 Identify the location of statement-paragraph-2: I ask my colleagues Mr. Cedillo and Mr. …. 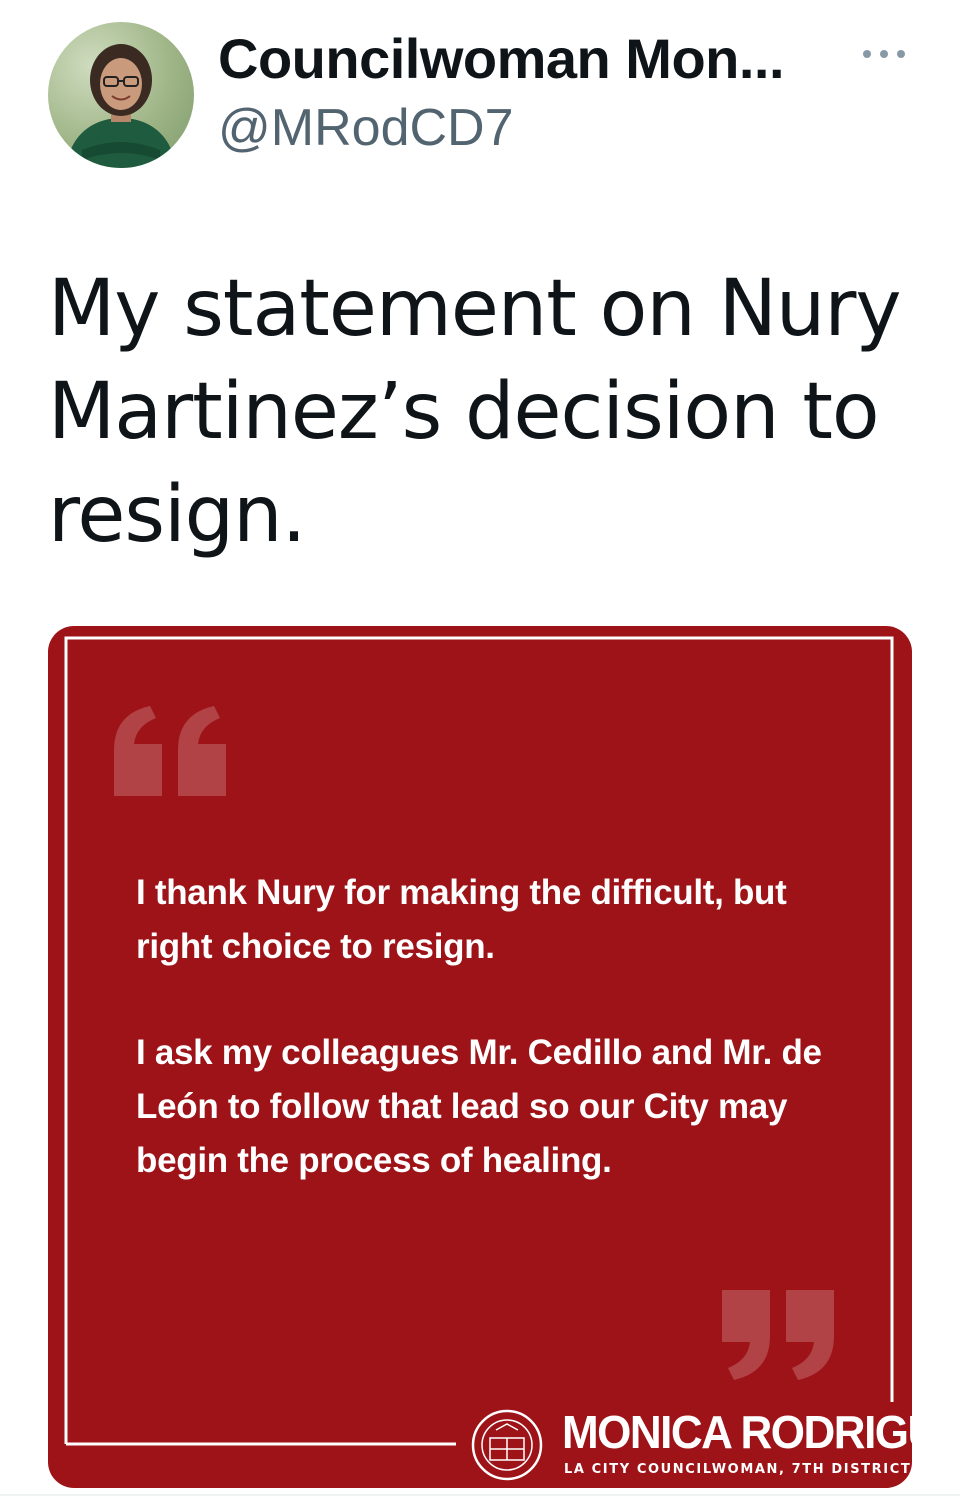
(479, 1106).